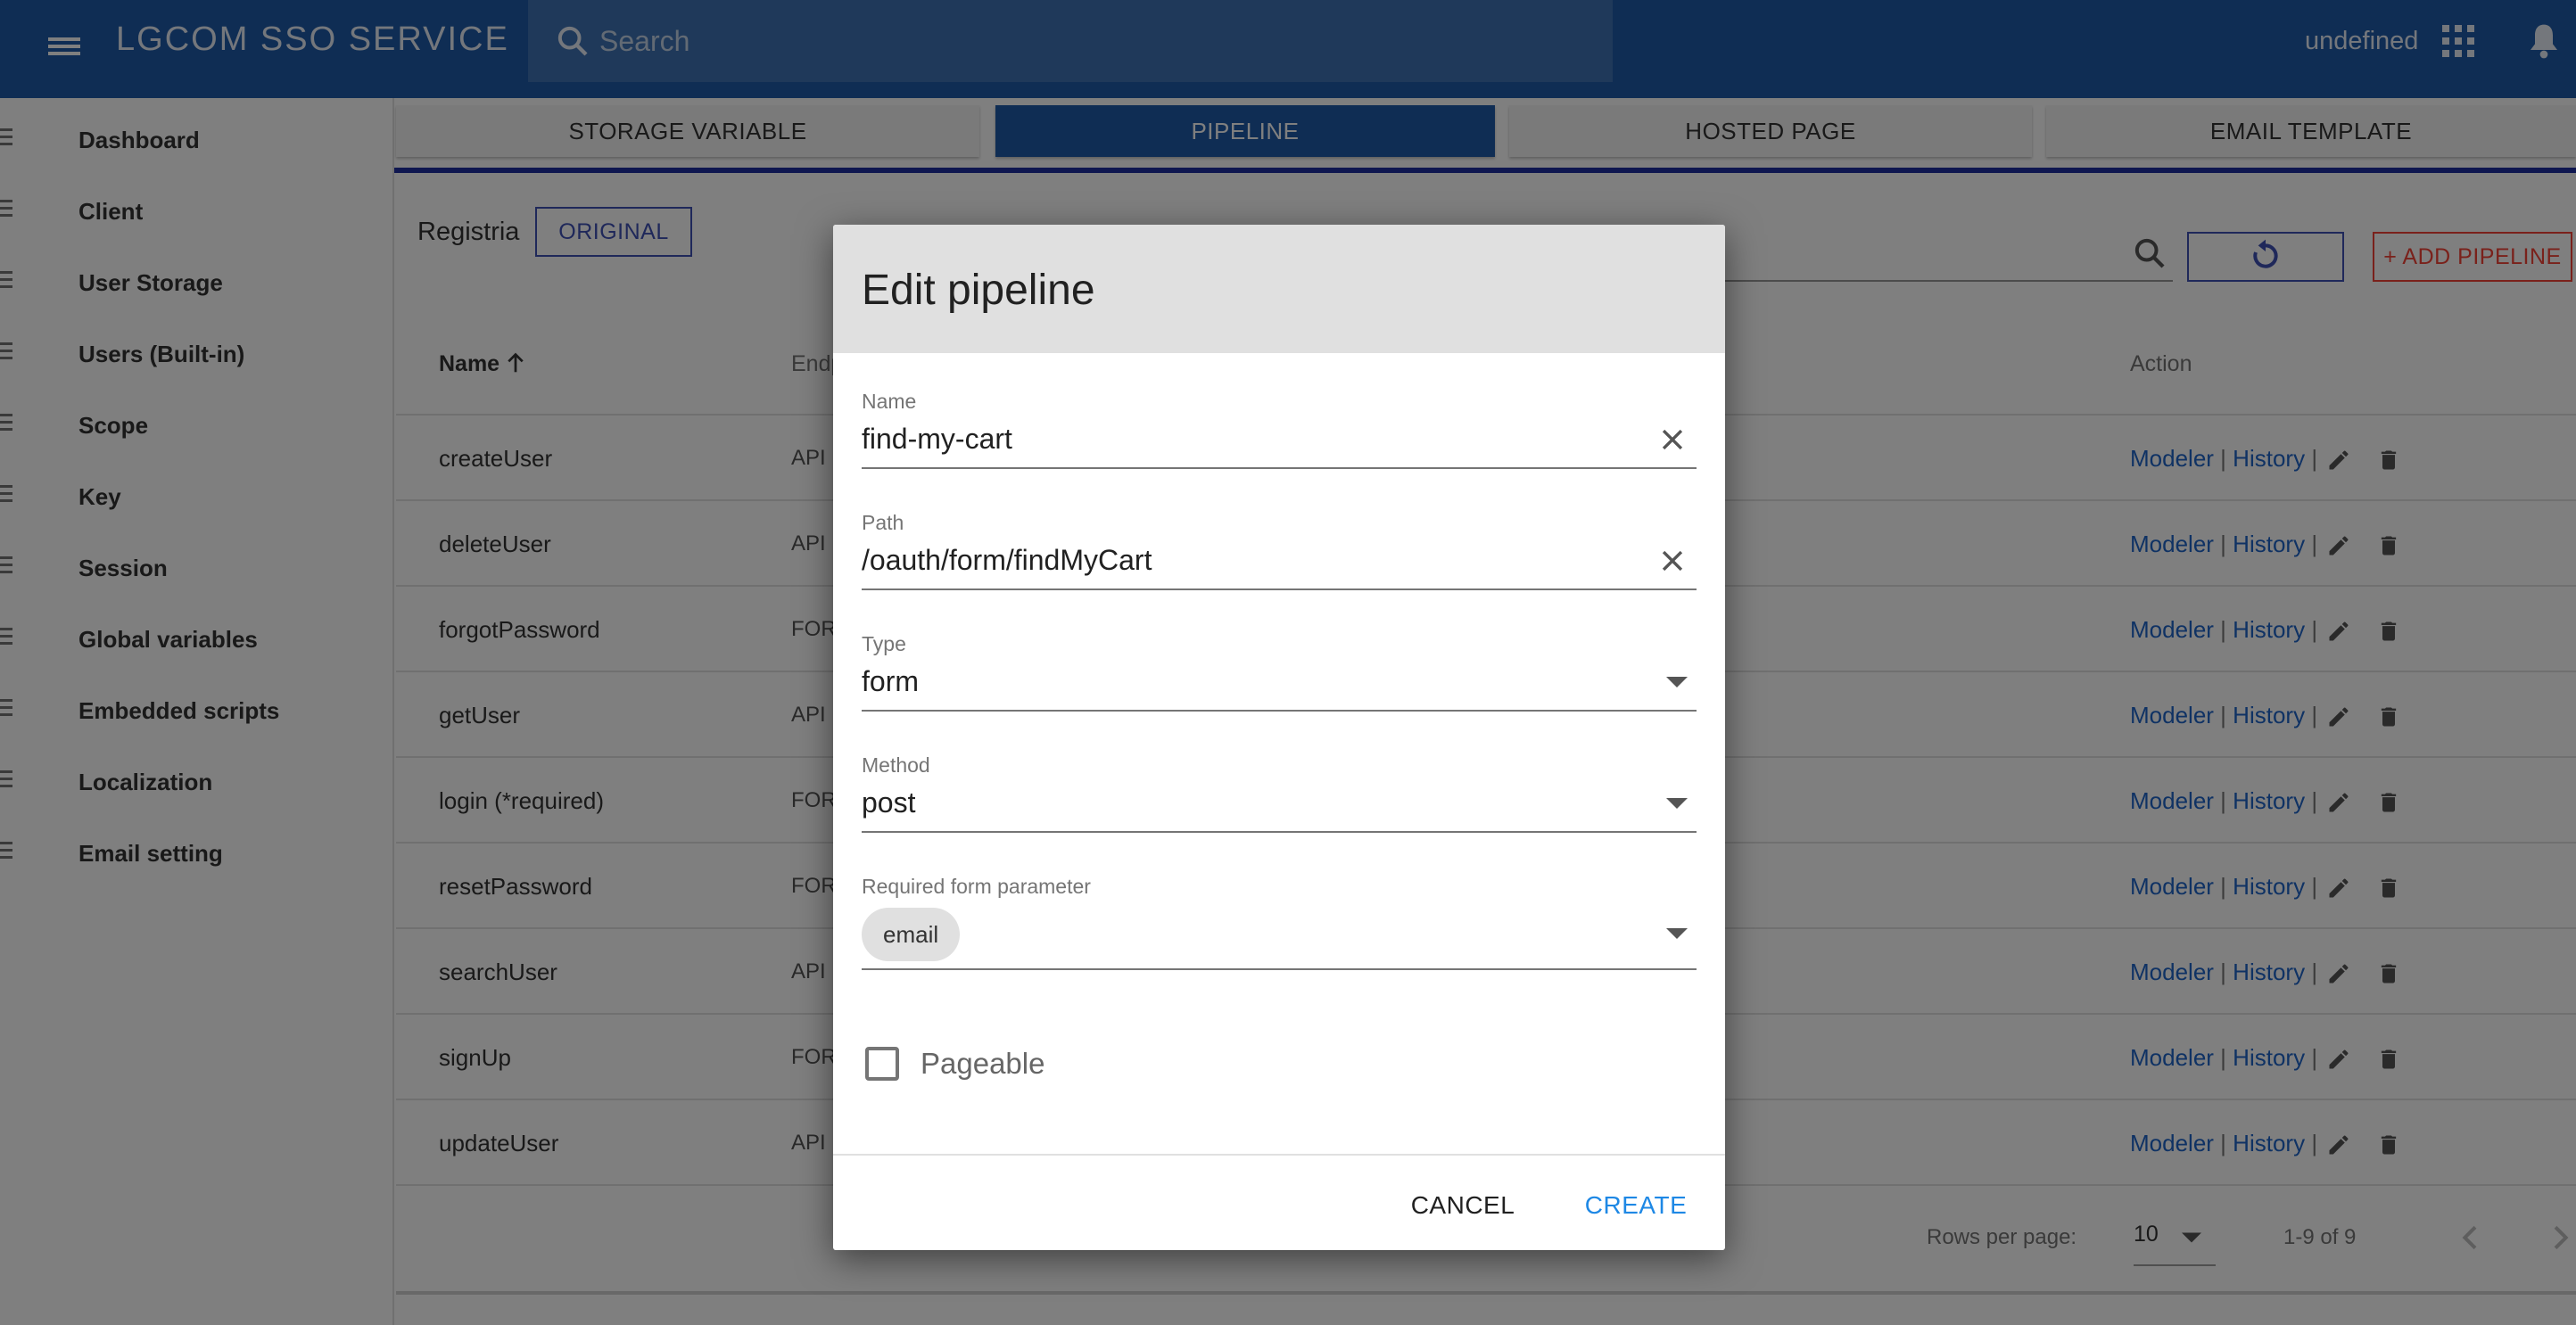 This screenshot has width=2576, height=1325. Describe the element at coordinates (896, 765) in the screenshot. I see `method-label: Method` at that location.